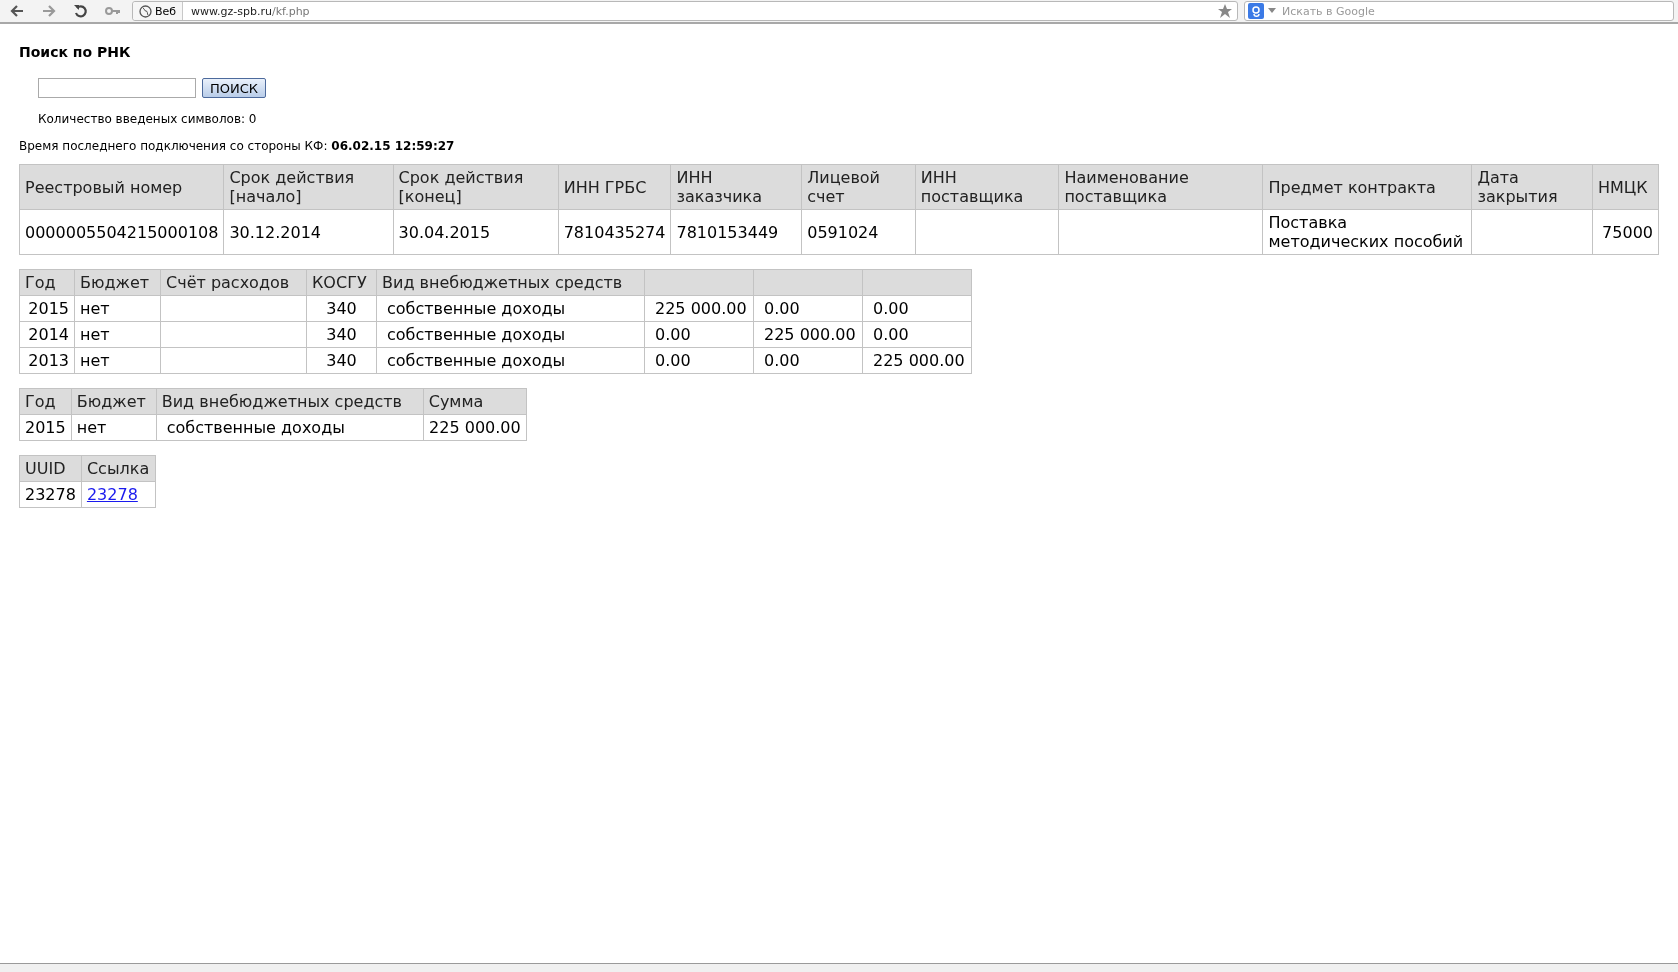  Describe the element at coordinates (1625, 232) in the screenshot. I see `table-cell: 75000` at that location.